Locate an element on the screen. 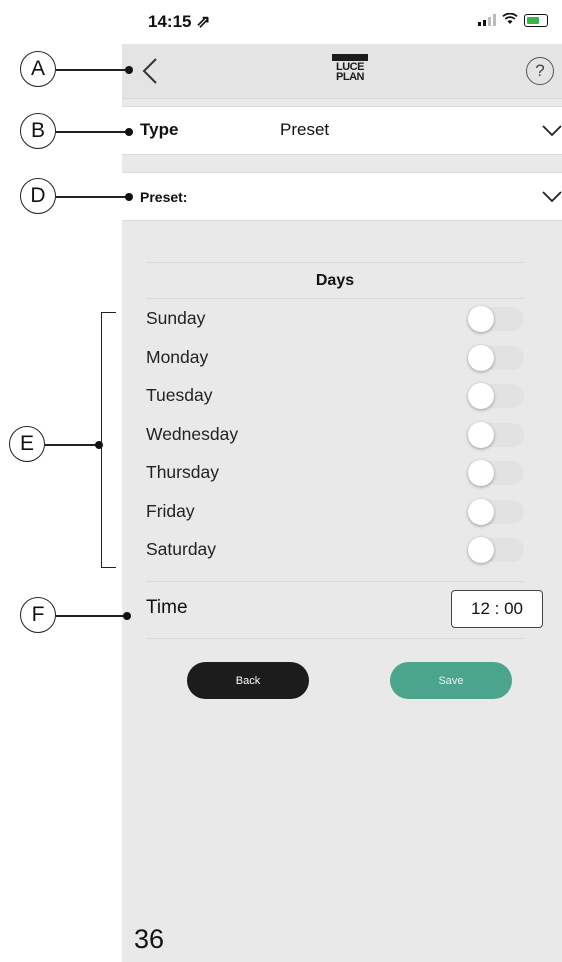 Image resolution: width=562 pixels, height=962 pixels. nav-bar: LUCE PLAN ? is located at coordinates (342, 71).